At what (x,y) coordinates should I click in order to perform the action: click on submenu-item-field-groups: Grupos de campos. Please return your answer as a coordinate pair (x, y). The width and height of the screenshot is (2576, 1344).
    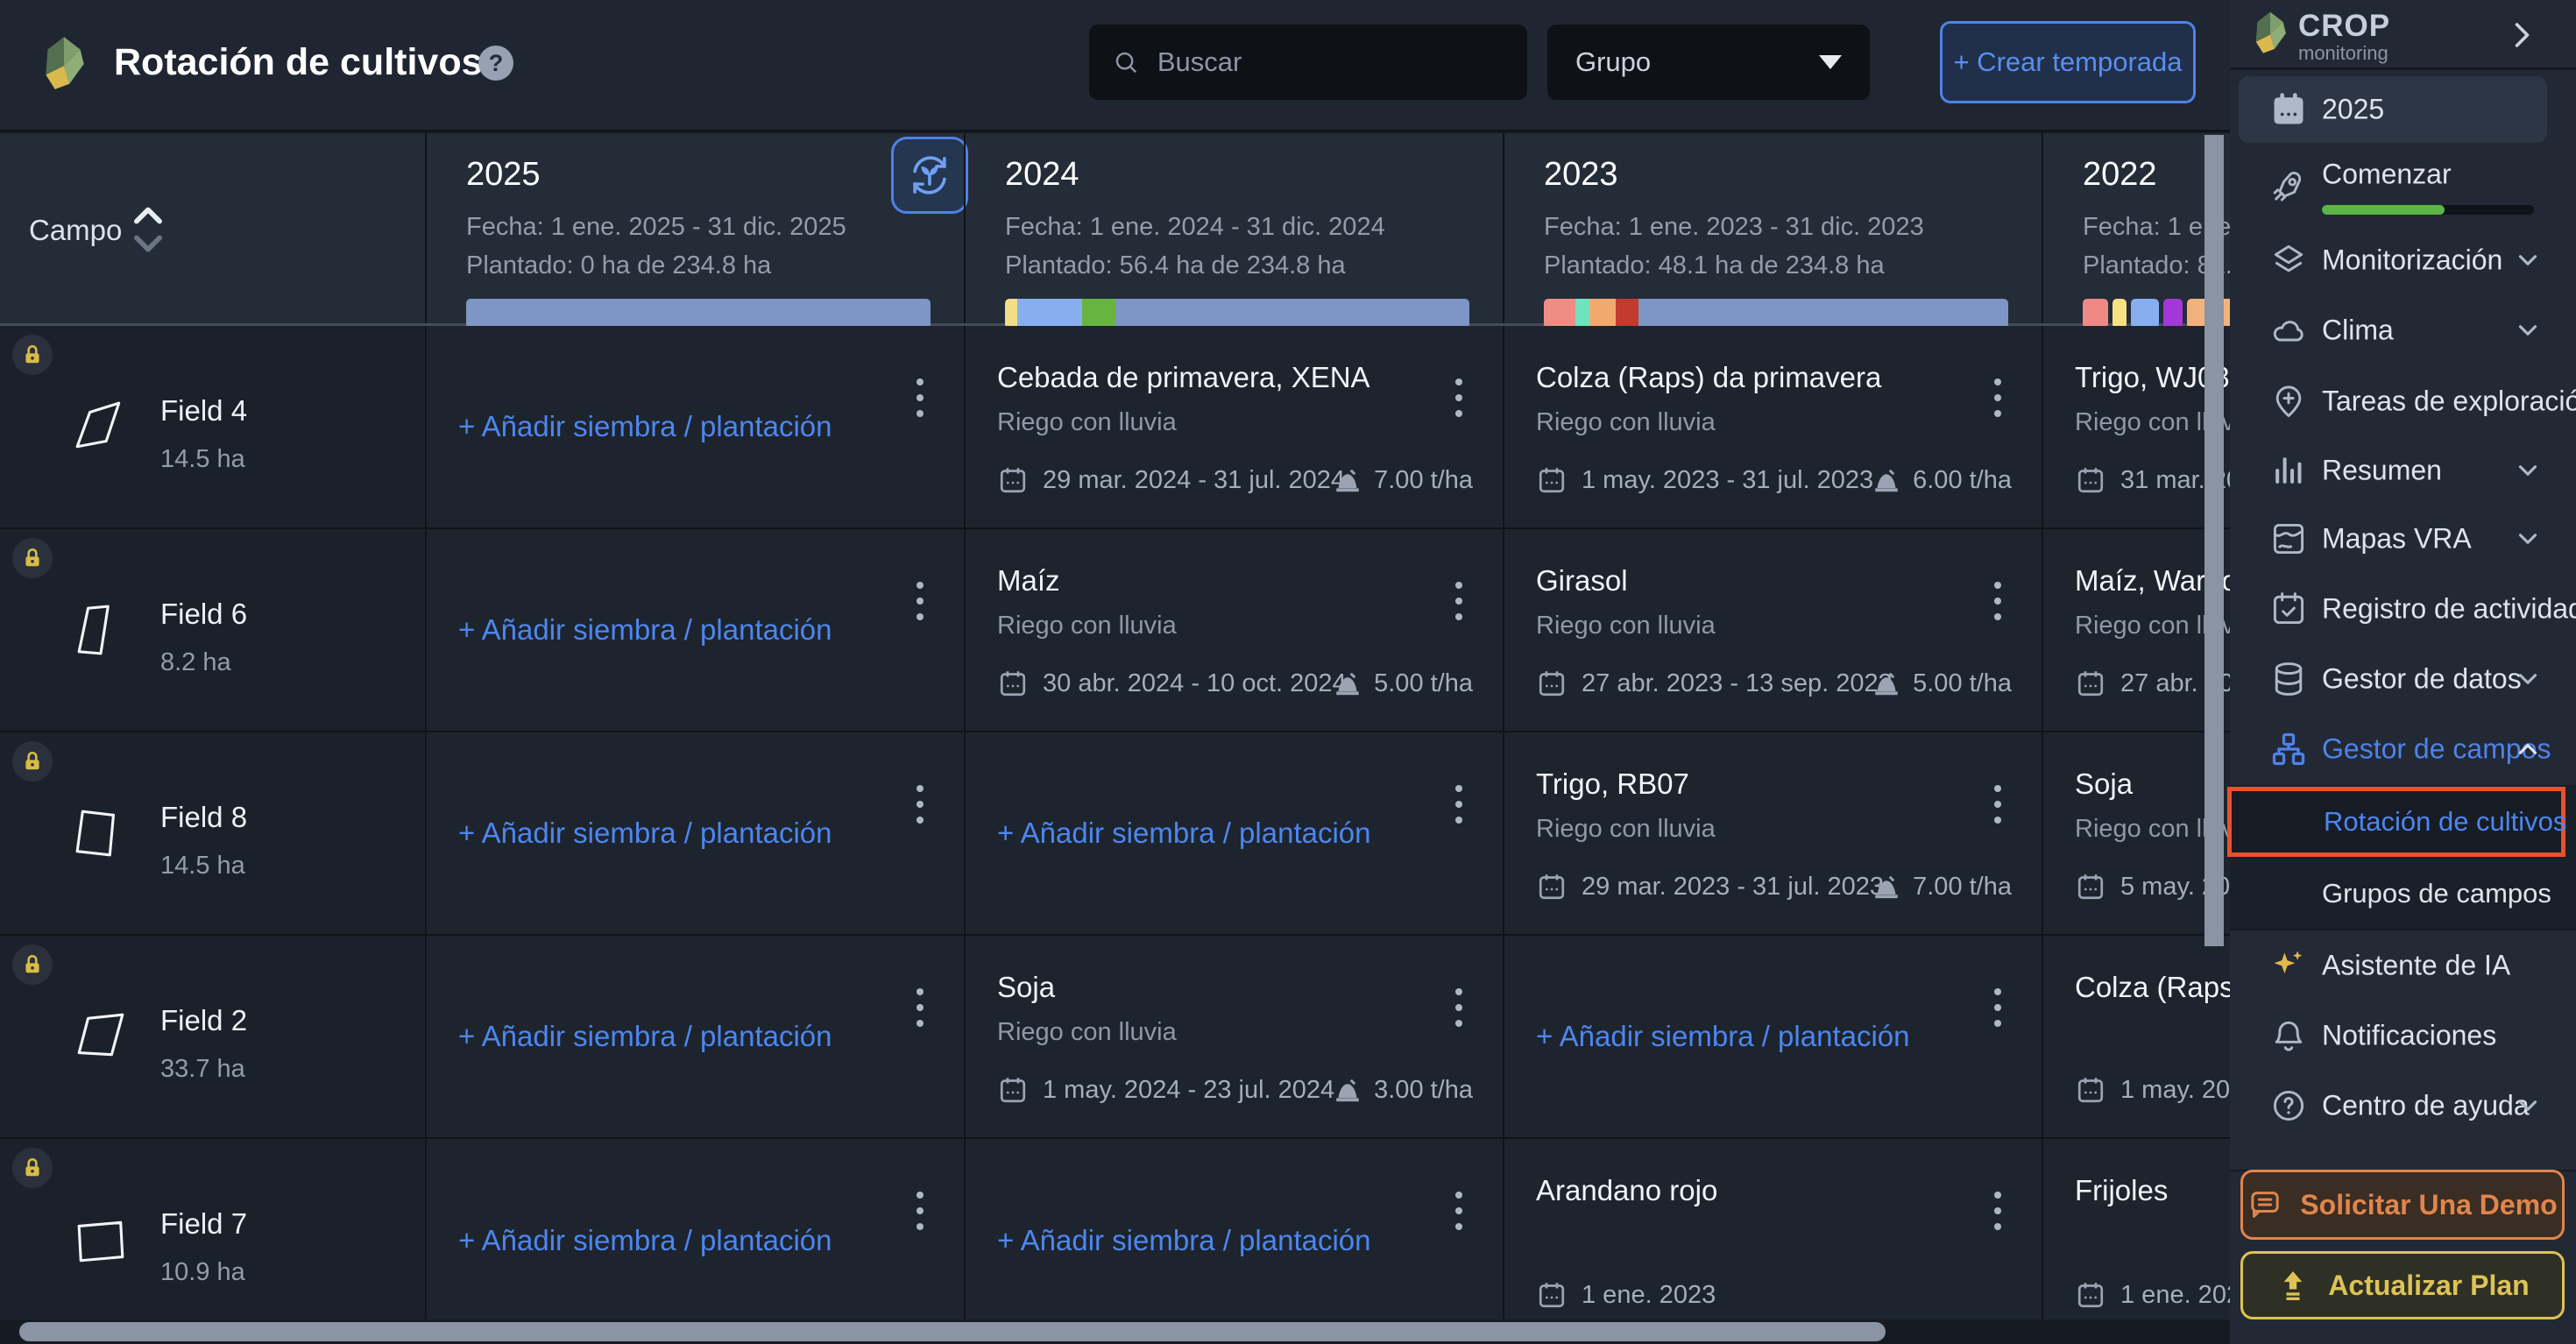
    Looking at the image, I should click on (2403, 894).